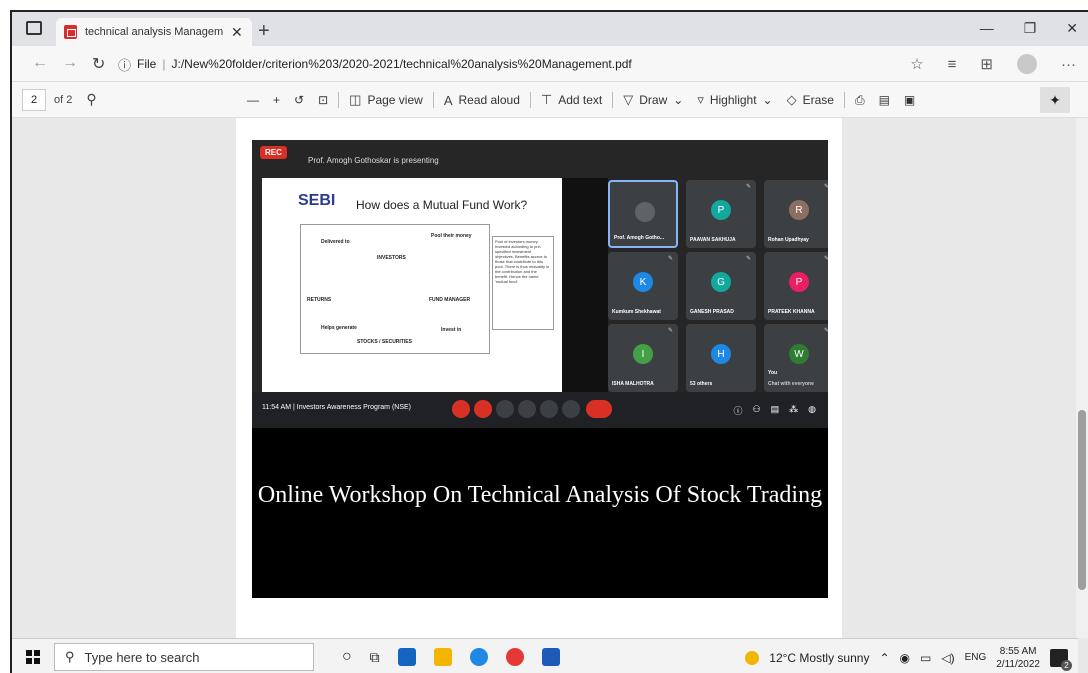  I want to click on avatar: H, so click(721, 354).